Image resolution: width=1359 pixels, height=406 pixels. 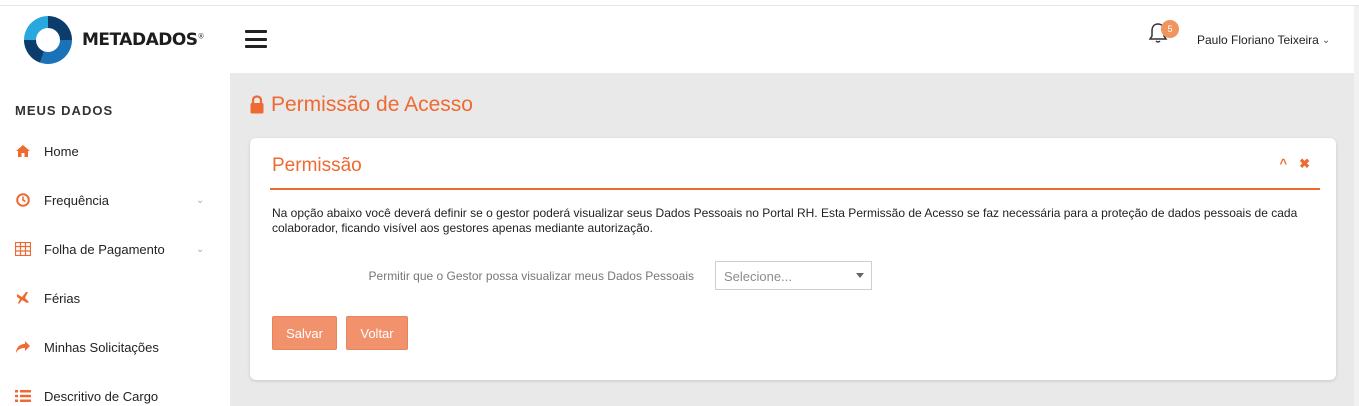 I want to click on sidebar-item-label: Descritivo de Cargo, so click(x=101, y=396).